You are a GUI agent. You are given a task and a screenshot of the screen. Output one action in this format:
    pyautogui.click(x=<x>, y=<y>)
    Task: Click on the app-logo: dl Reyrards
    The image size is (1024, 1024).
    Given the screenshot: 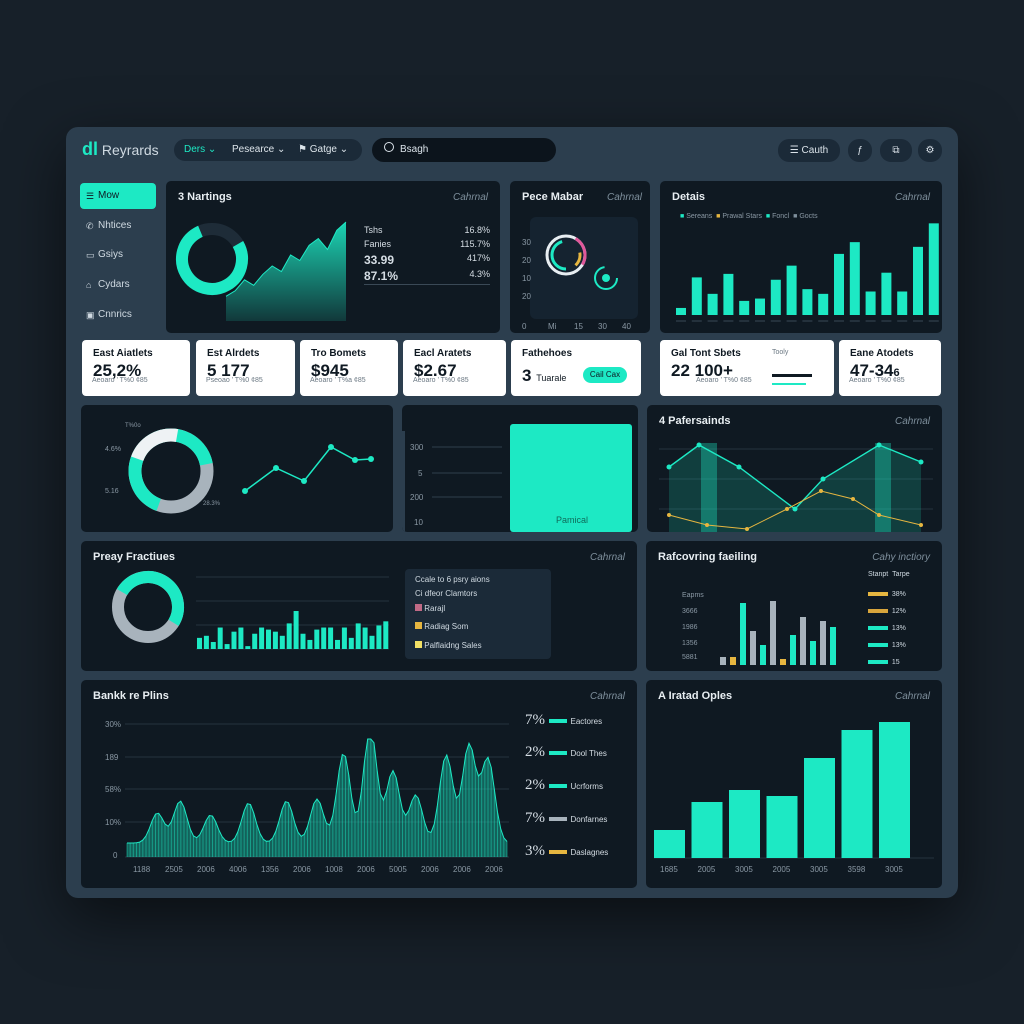 What is the action you would take?
    pyautogui.click(x=120, y=151)
    